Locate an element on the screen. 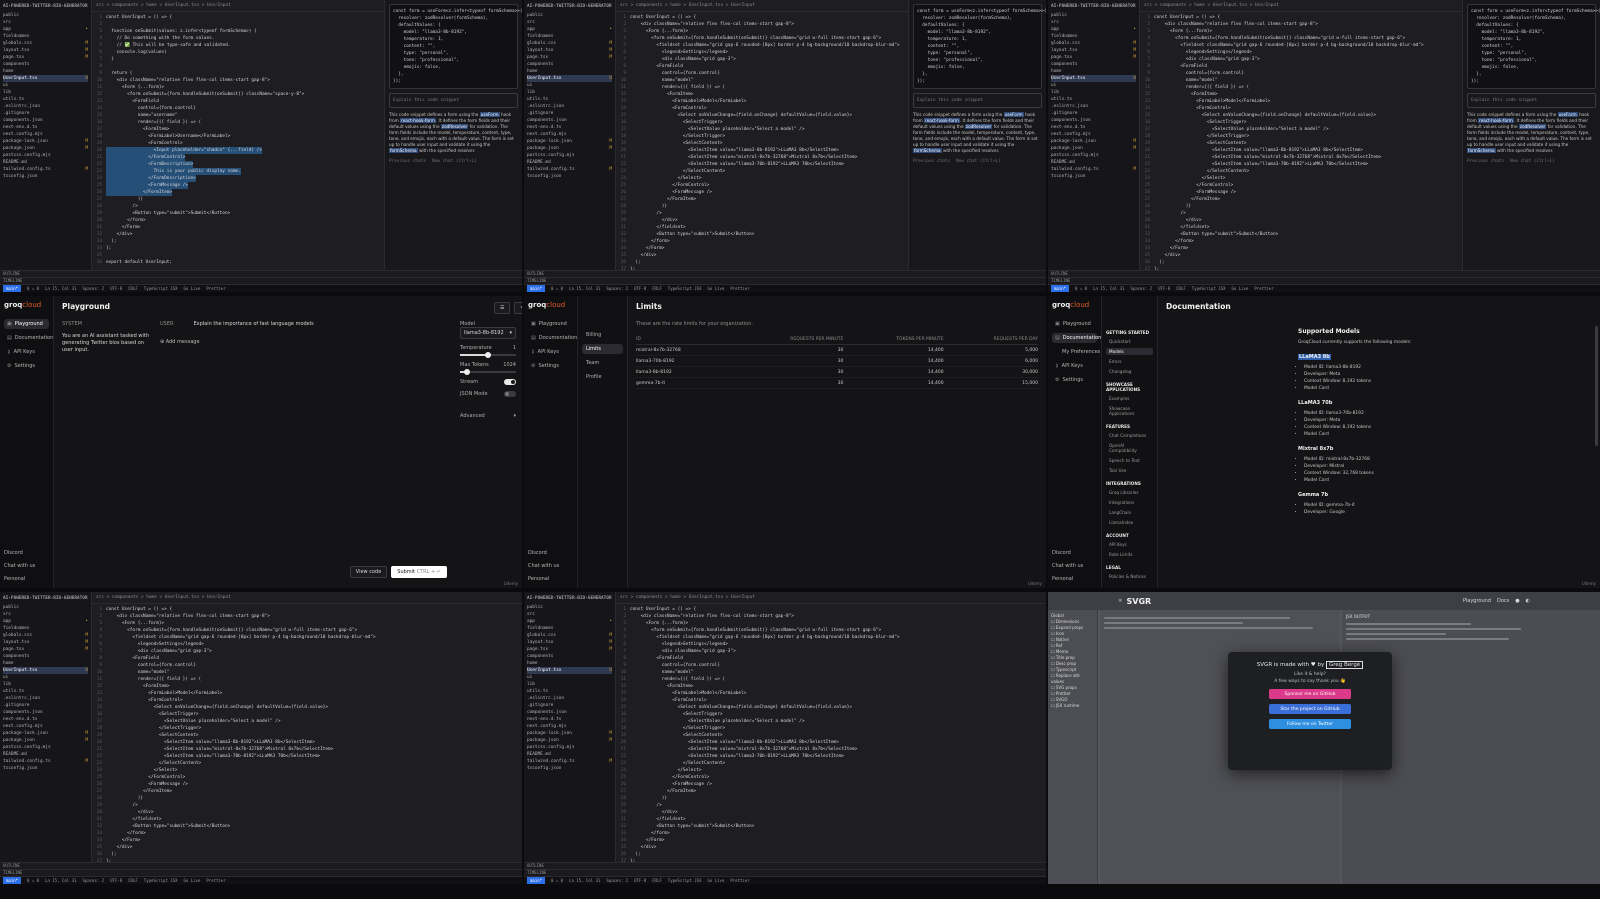  code-line: 18 <FormLabel>Username</FormLabel> is located at coordinates (238, 136).